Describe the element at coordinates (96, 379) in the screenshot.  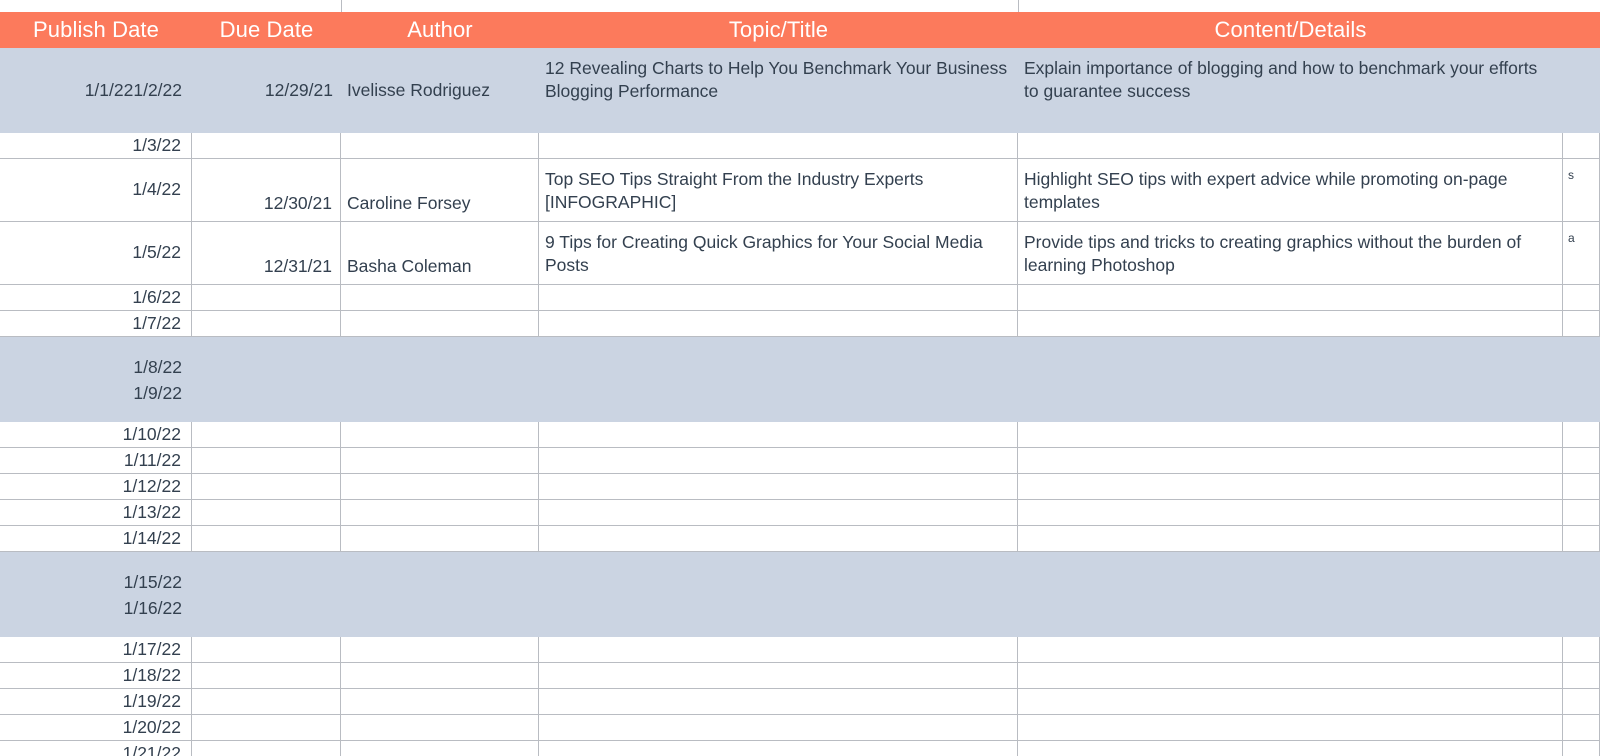
I see `cell-publish-date: 1/8/22 1/9/22` at that location.